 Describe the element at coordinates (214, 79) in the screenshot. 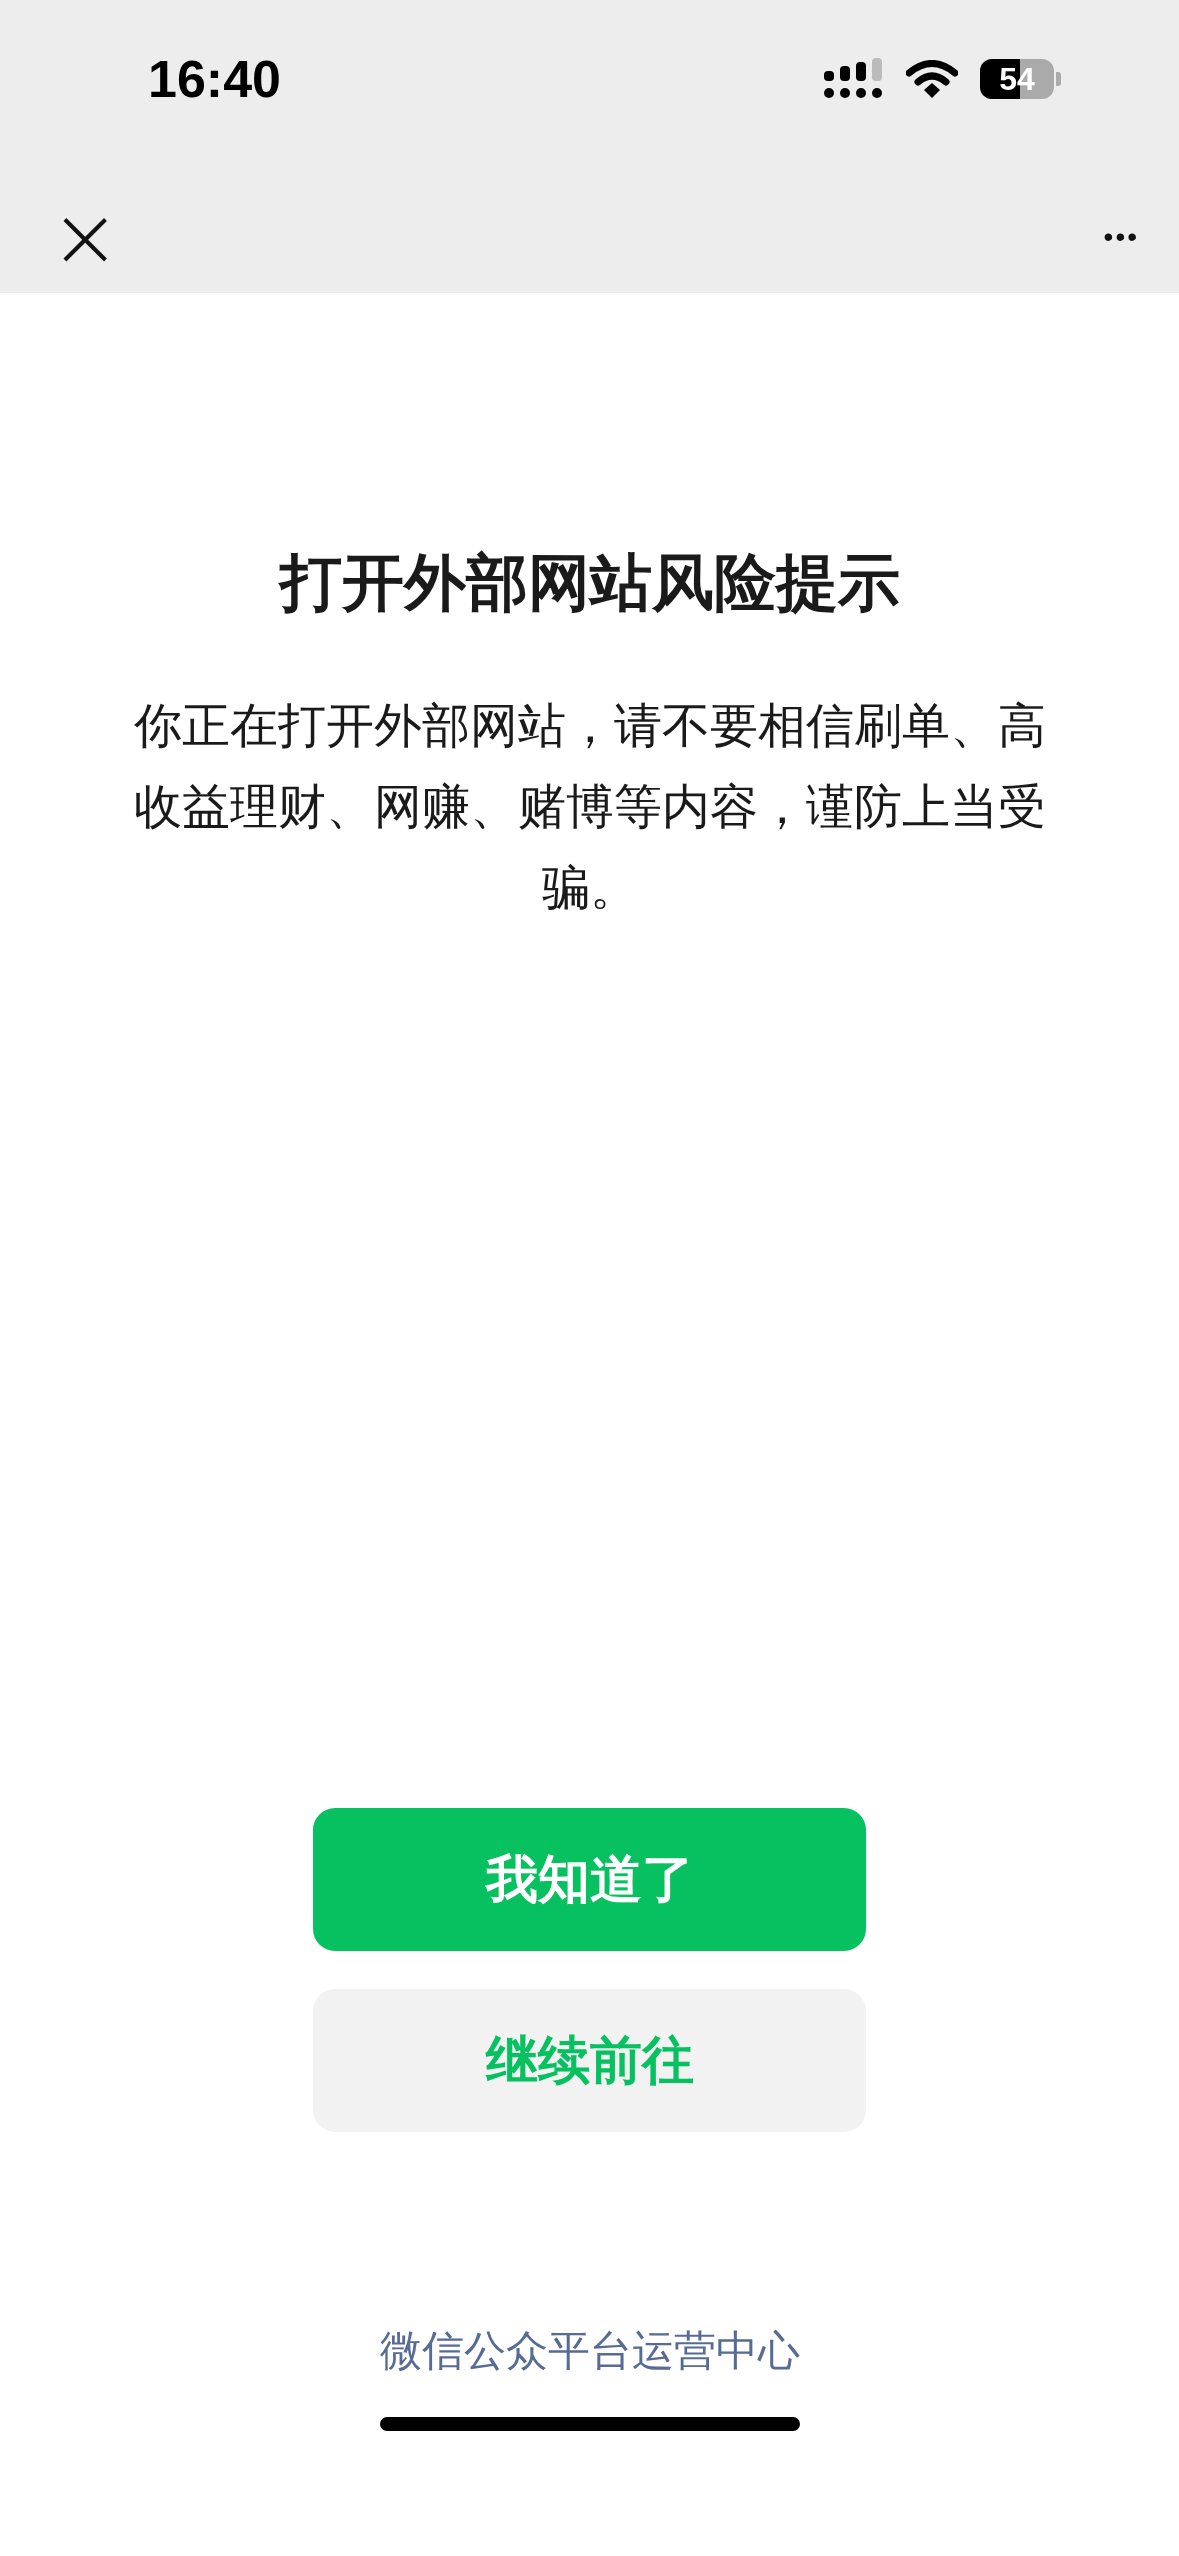

I see `status-time: 16:40` at that location.